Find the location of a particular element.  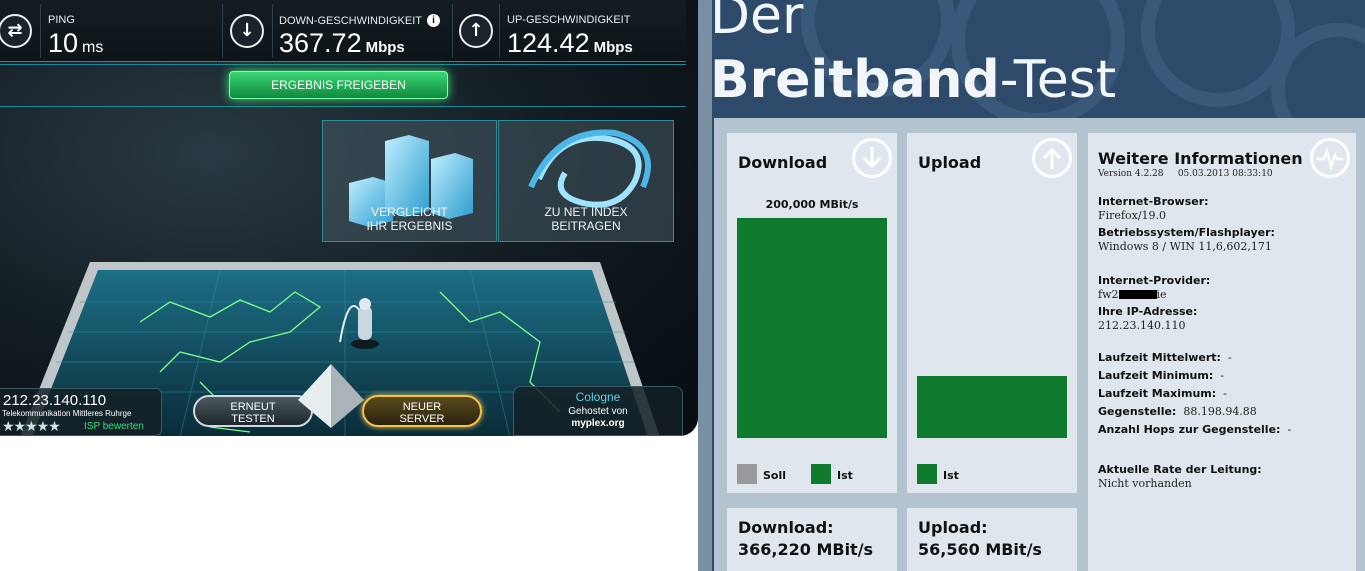

bar-upload-ist is located at coordinates (992, 407).